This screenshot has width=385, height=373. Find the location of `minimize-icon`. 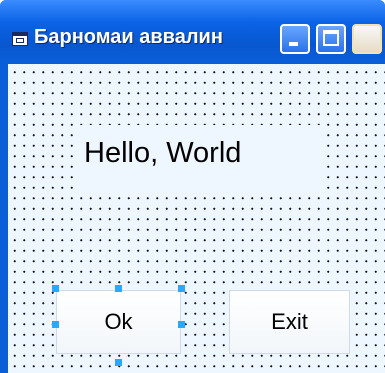

minimize-icon is located at coordinates (293, 44).